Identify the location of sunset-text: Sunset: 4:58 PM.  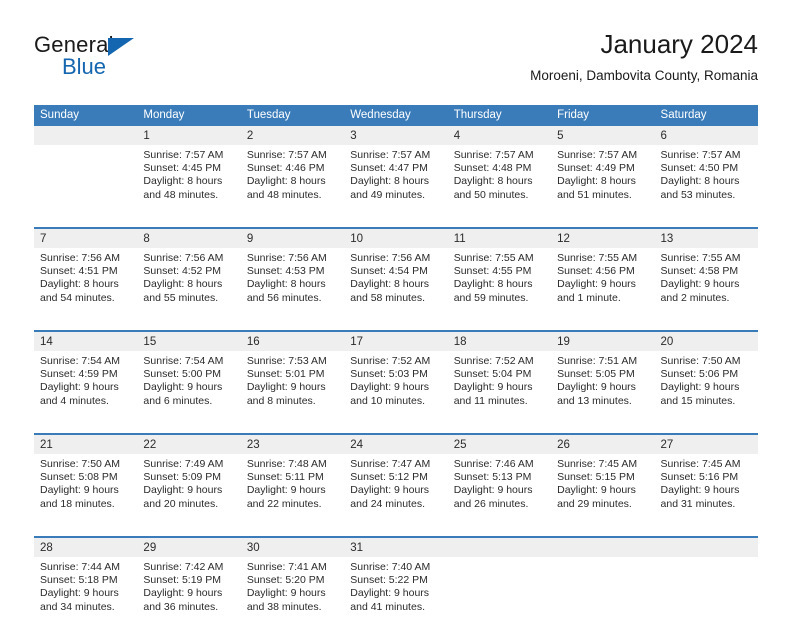
(699, 271).